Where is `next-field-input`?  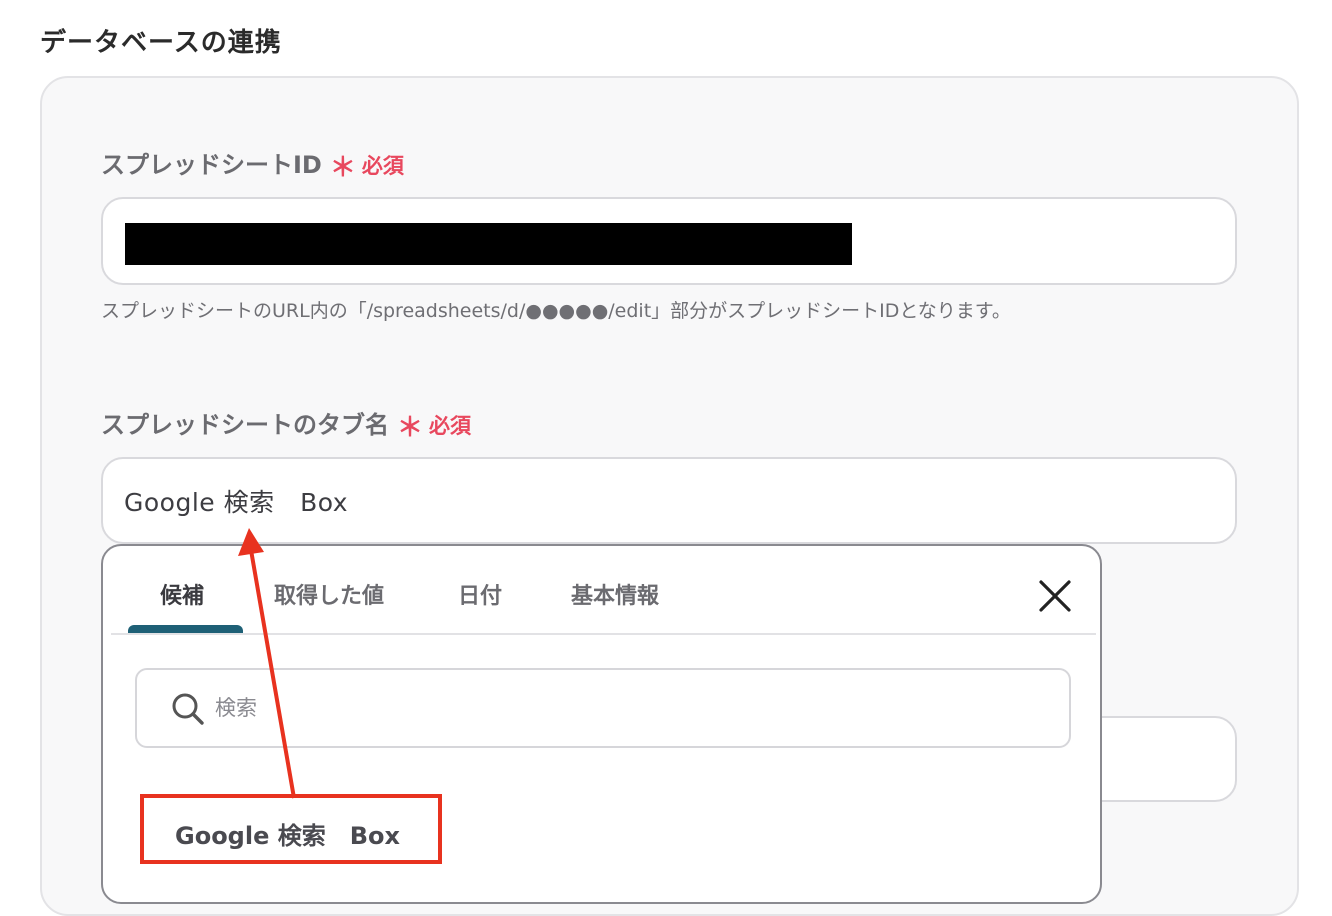 next-field-input is located at coordinates (1158, 759).